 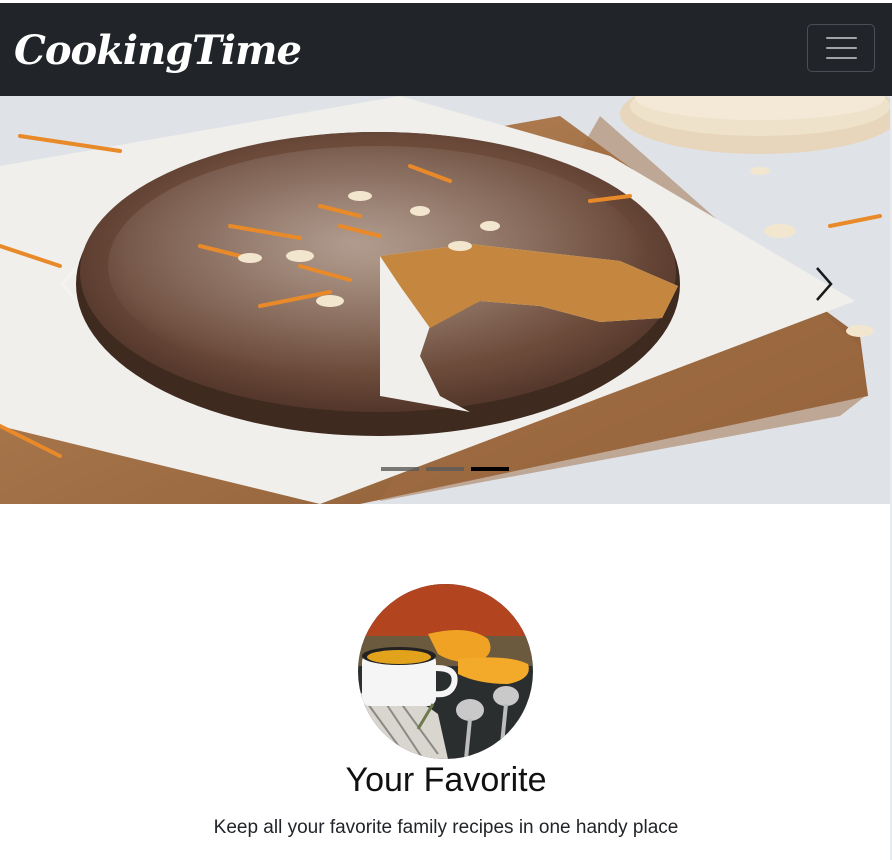 I want to click on navbar: CookingTime, so click(x=446, y=49).